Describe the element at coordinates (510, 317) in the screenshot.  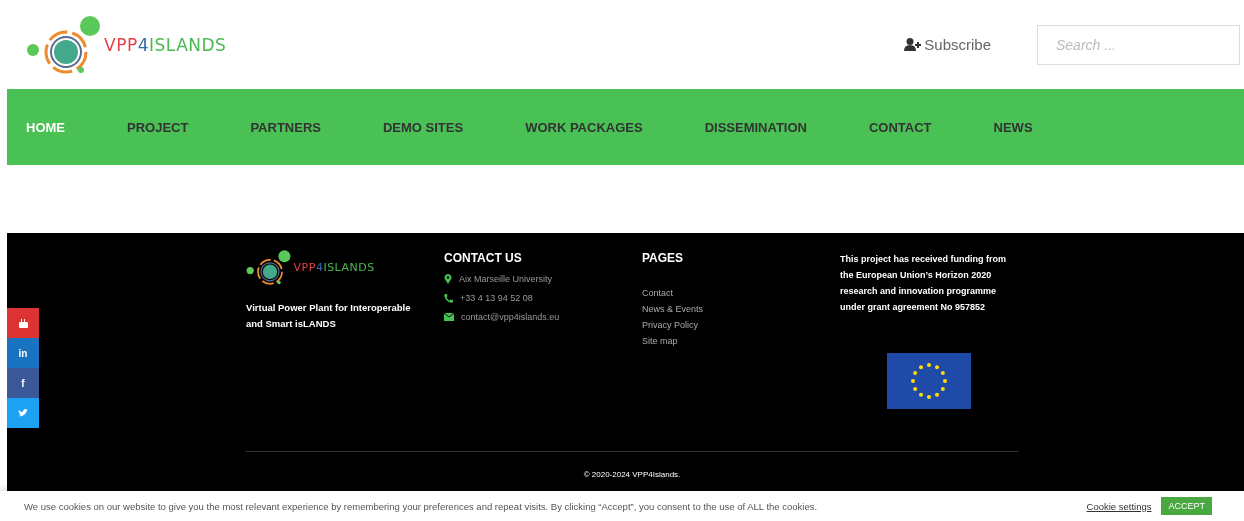
I see `contact-text: contact@vpp4islands.eu` at that location.